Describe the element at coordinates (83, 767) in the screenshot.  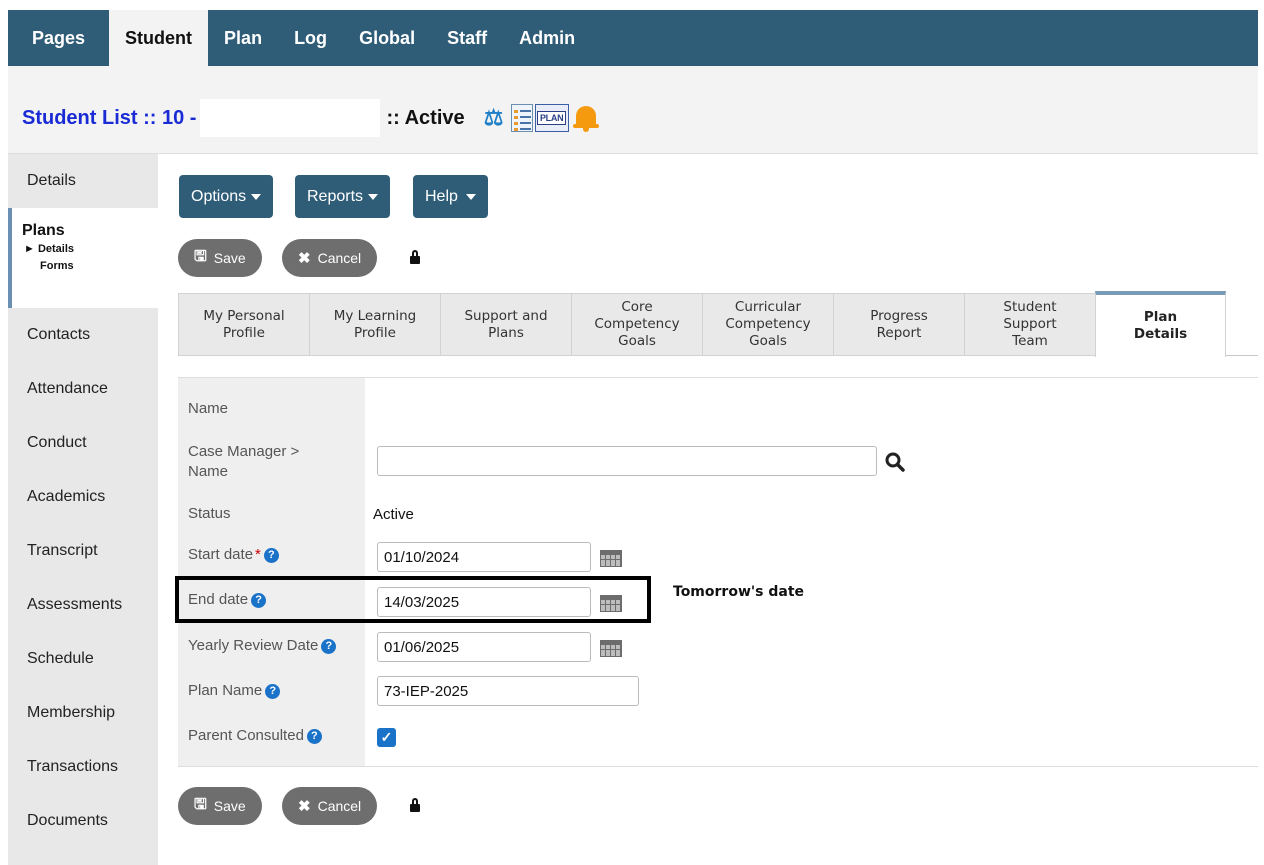
I see `sidebar-item-transactions: Transactions` at that location.